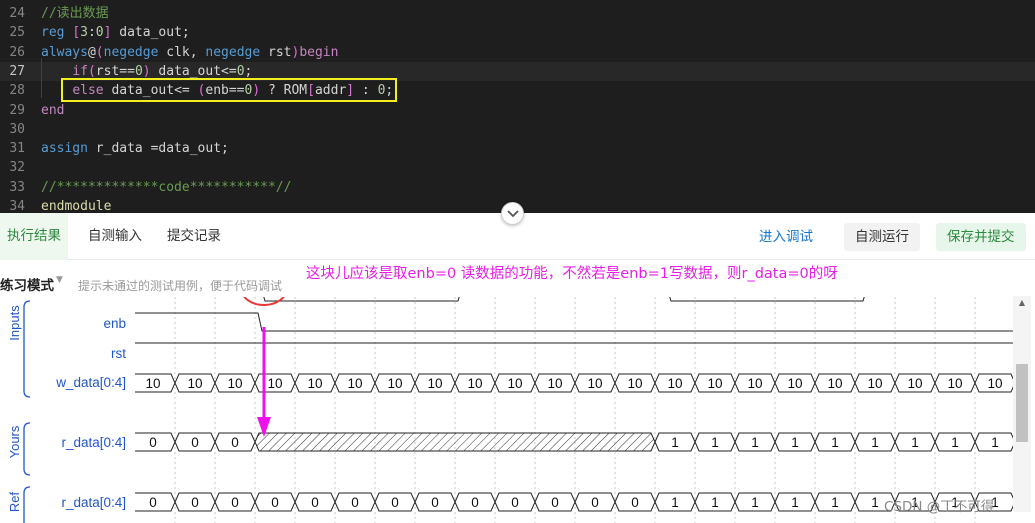  I want to click on code-token: :, so click(91, 33).